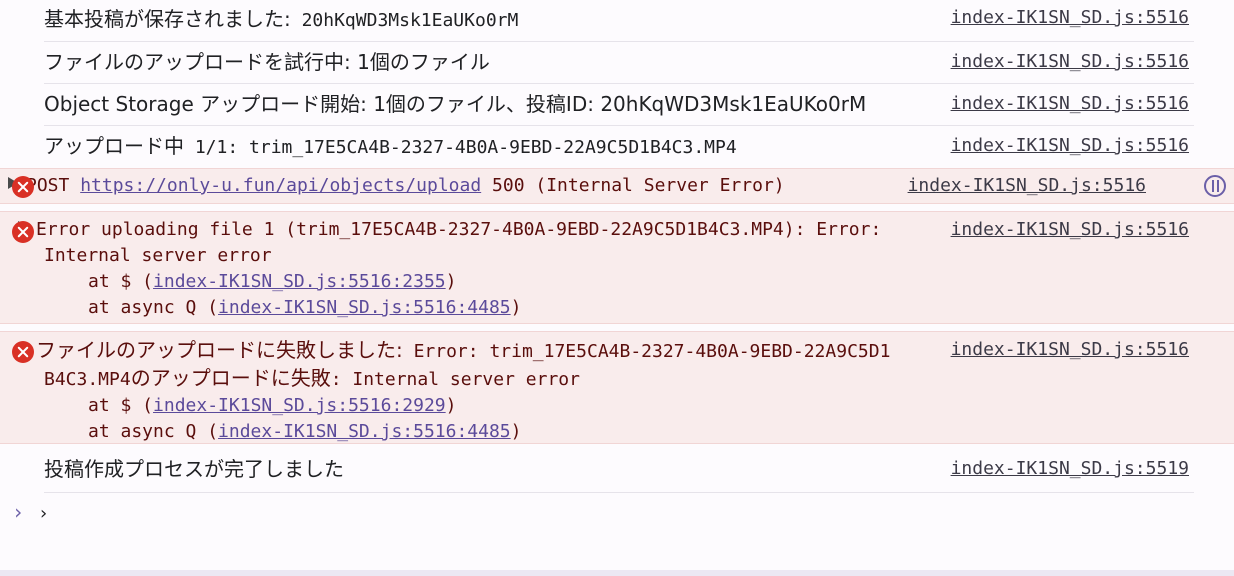  What do you see at coordinates (455, 379) in the screenshot?
I see `error-text2: : Internal server error` at bounding box center [455, 379].